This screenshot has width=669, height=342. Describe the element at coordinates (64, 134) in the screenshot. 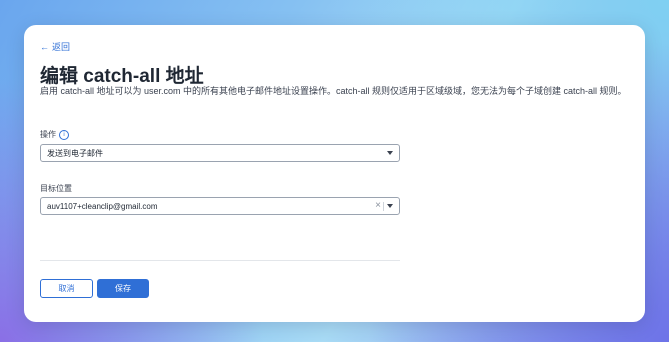

I see `info-icon: i` at that location.